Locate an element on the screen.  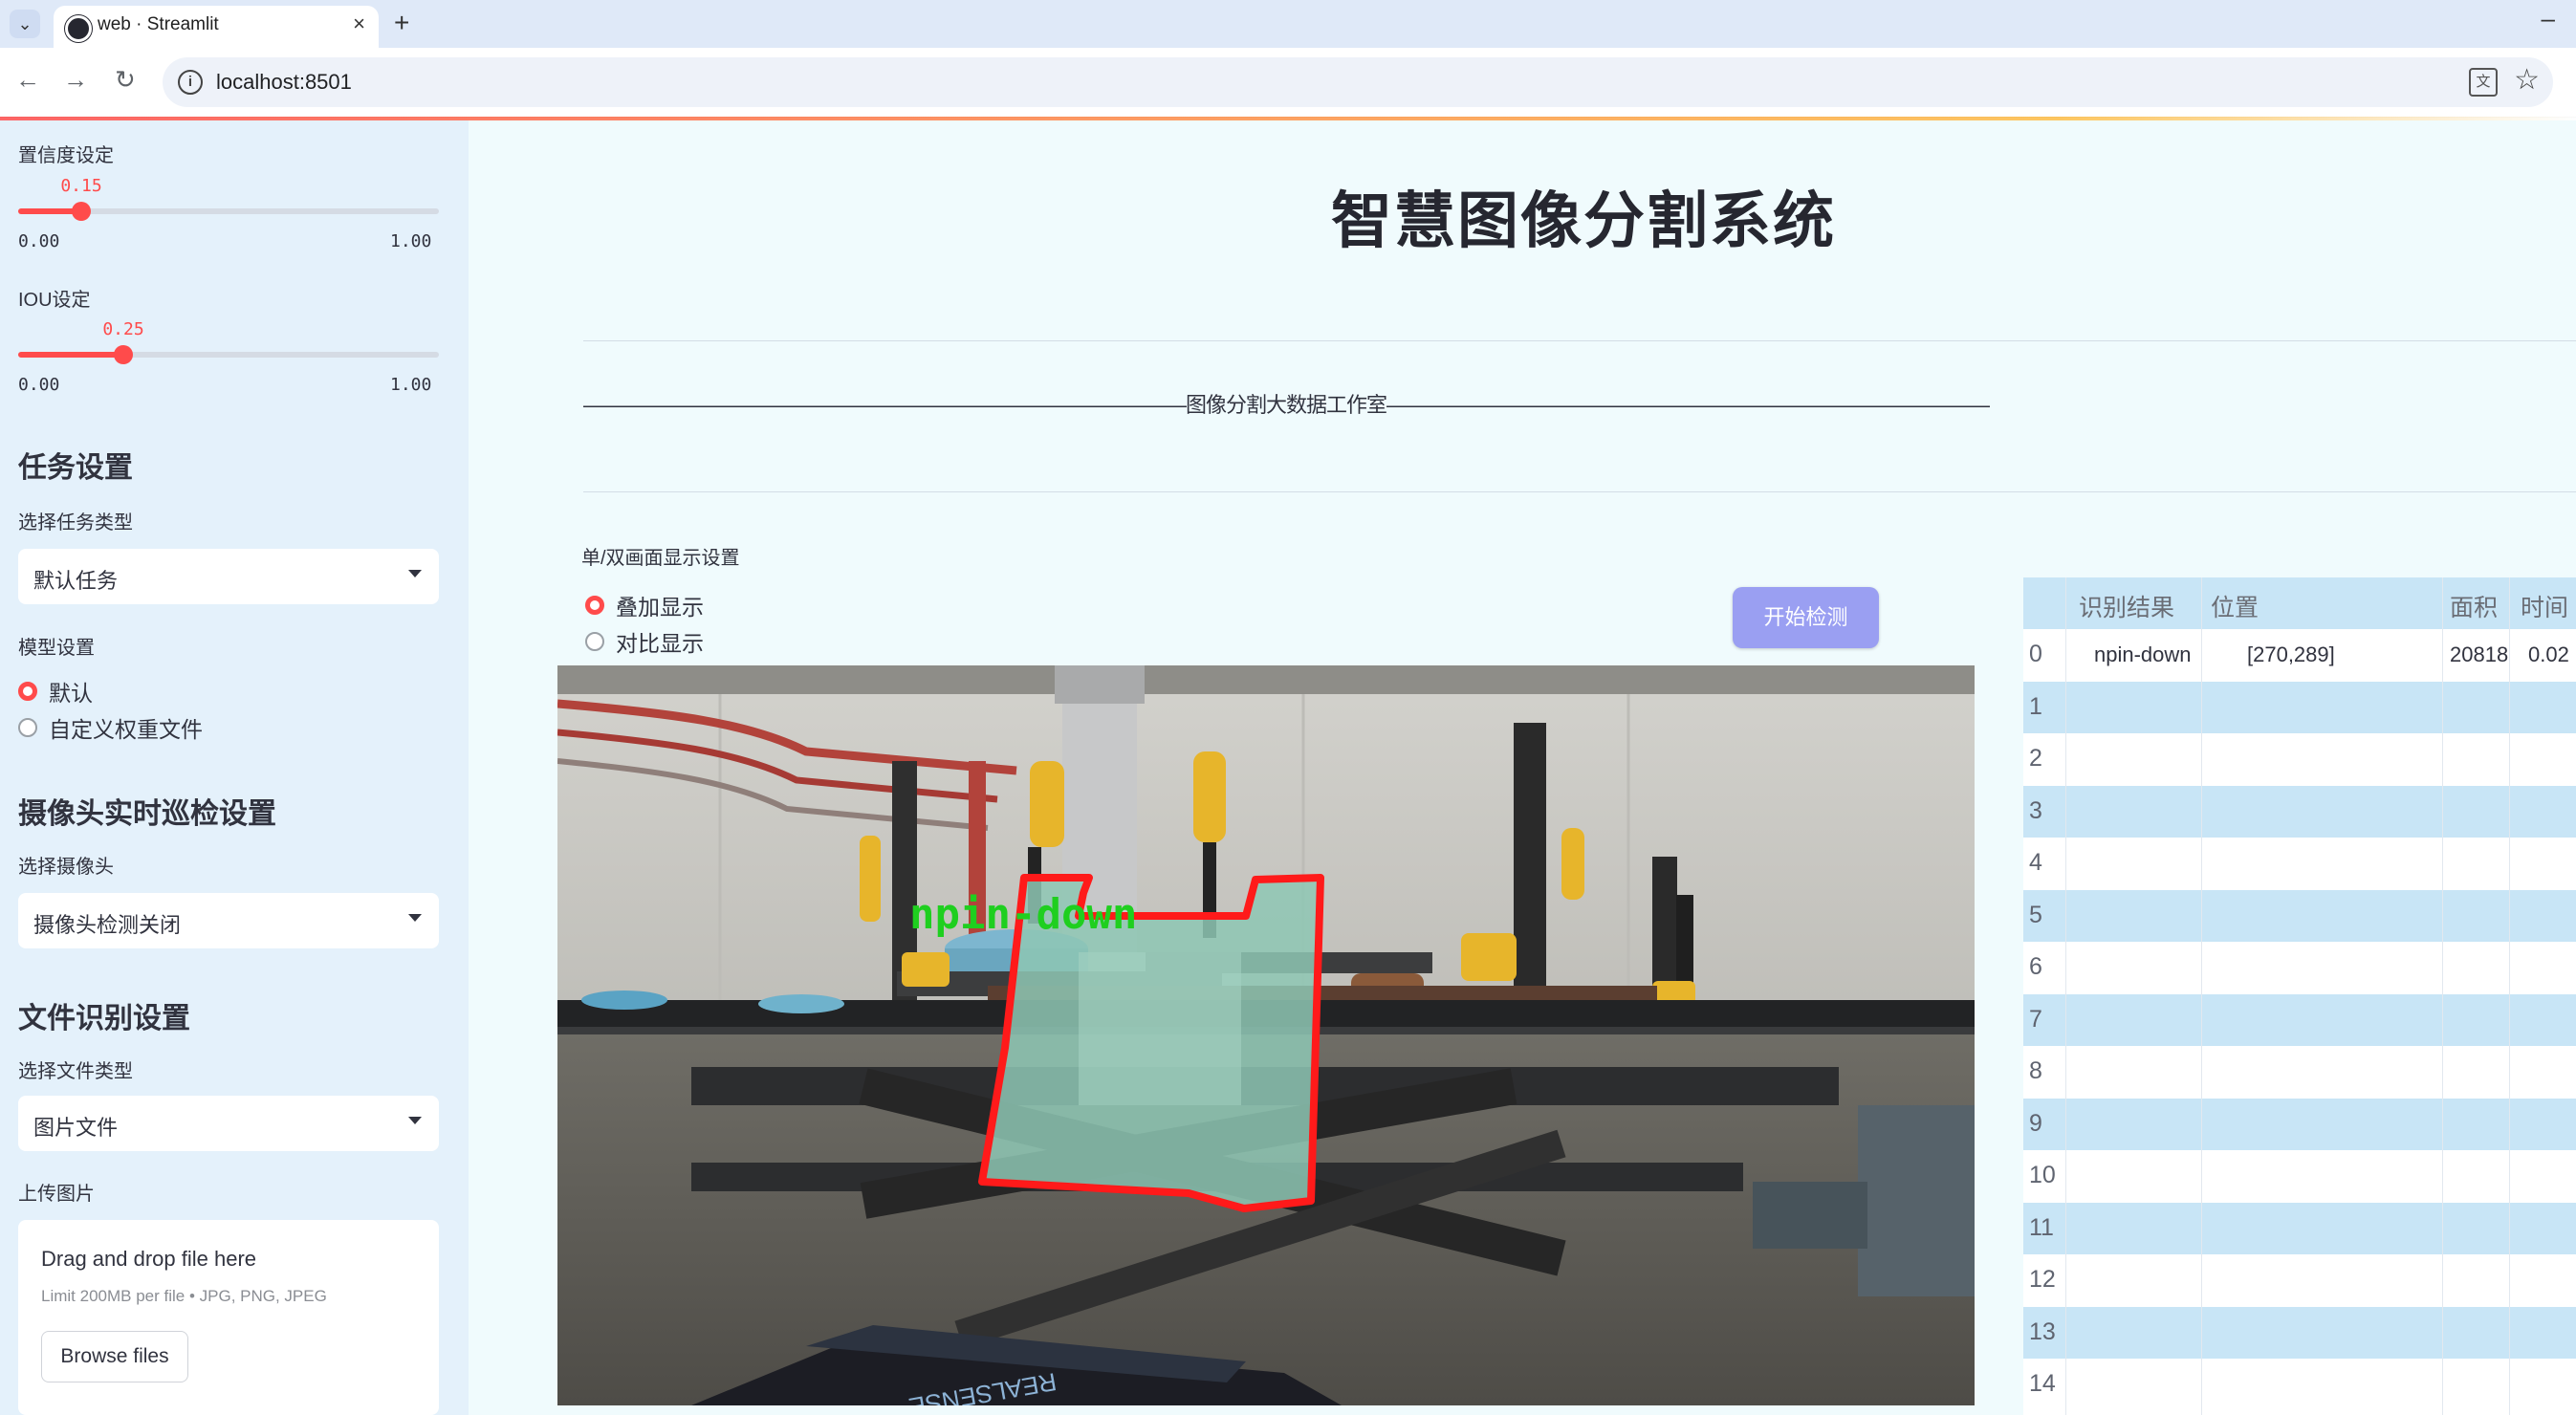
iou-slider is located at coordinates (228, 354).